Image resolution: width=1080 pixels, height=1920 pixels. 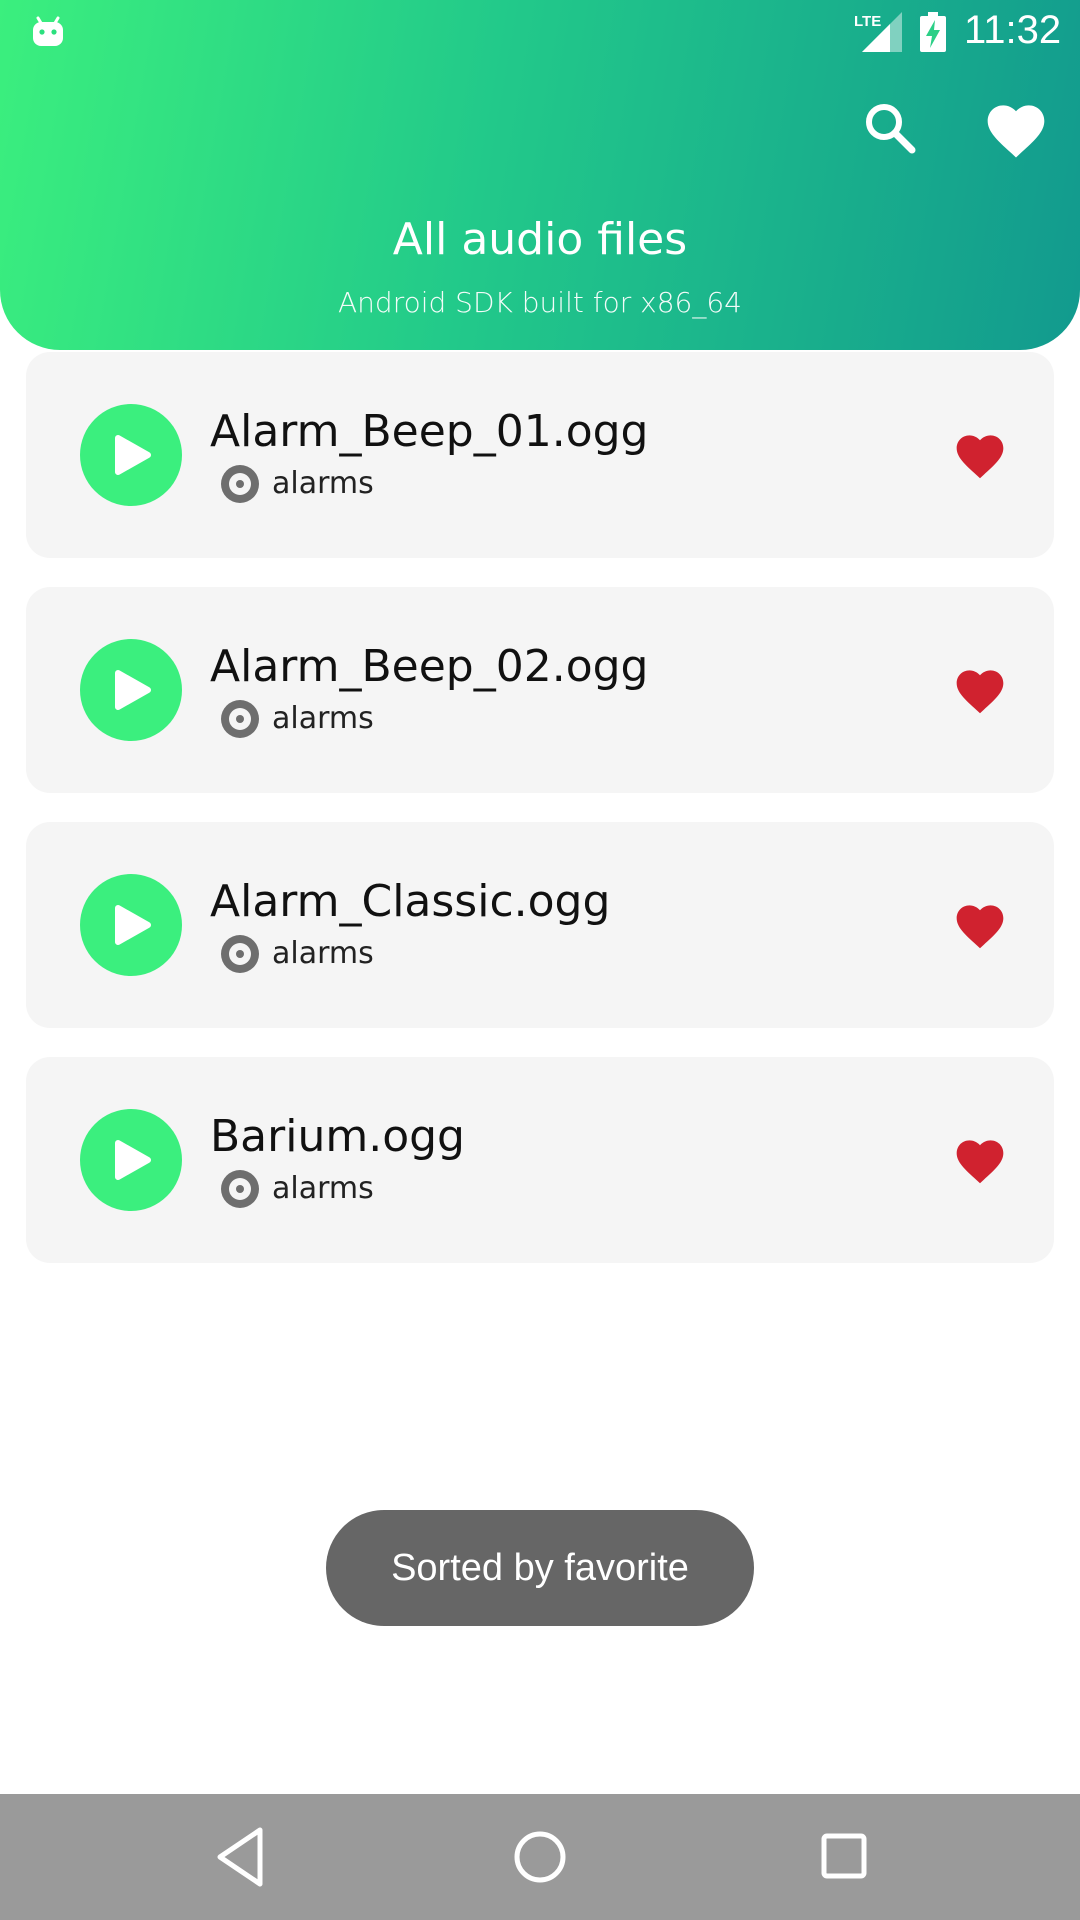 What do you see at coordinates (337, 1136) in the screenshot?
I see `file-name: Barium.ogg` at bounding box center [337, 1136].